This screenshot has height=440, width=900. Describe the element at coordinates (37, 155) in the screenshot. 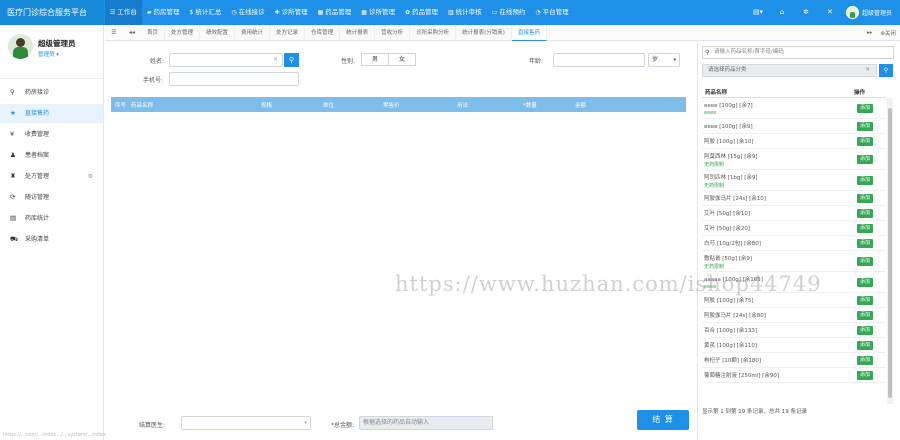

I see `sidebar-item-label: 患者档案` at that location.